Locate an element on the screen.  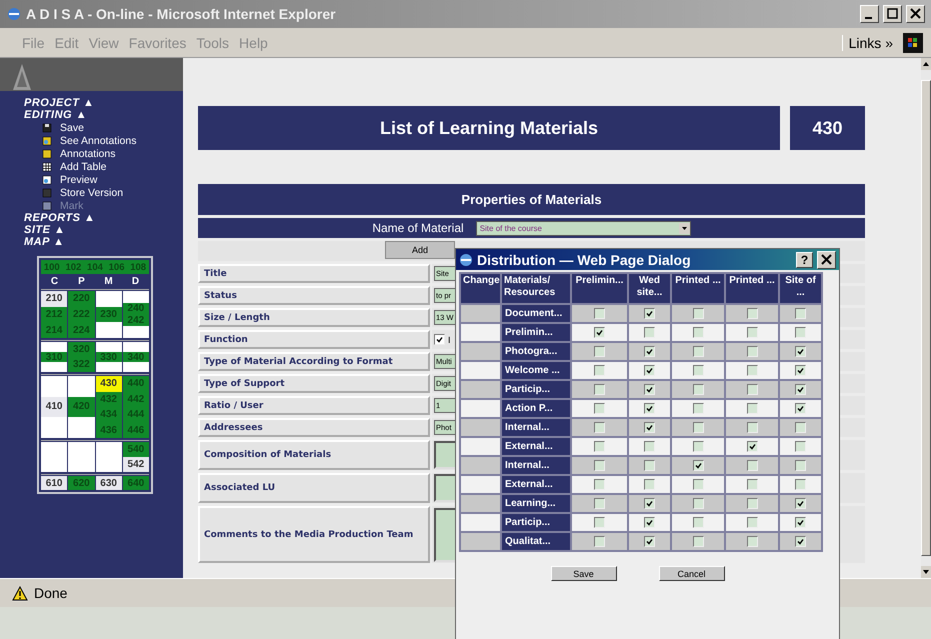
links-button: Links » is located at coordinates (867, 42).